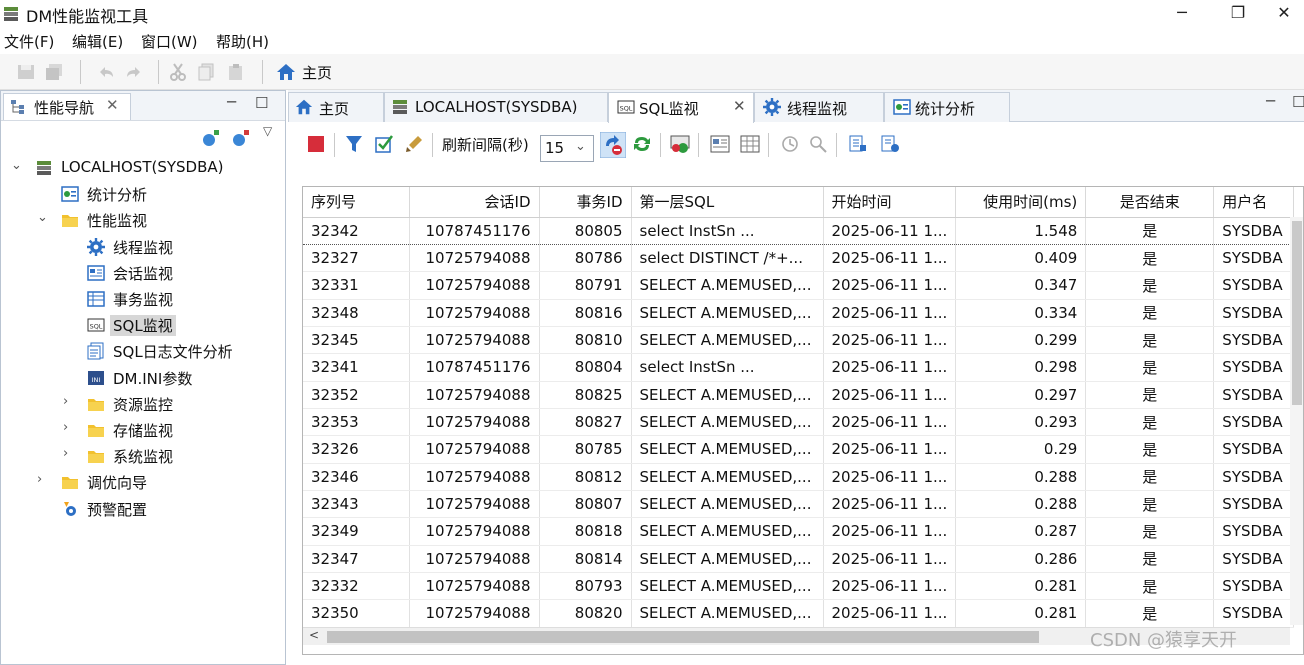 The height and width of the screenshot is (665, 1304). I want to click on add-connection-icon, so click(211, 138).